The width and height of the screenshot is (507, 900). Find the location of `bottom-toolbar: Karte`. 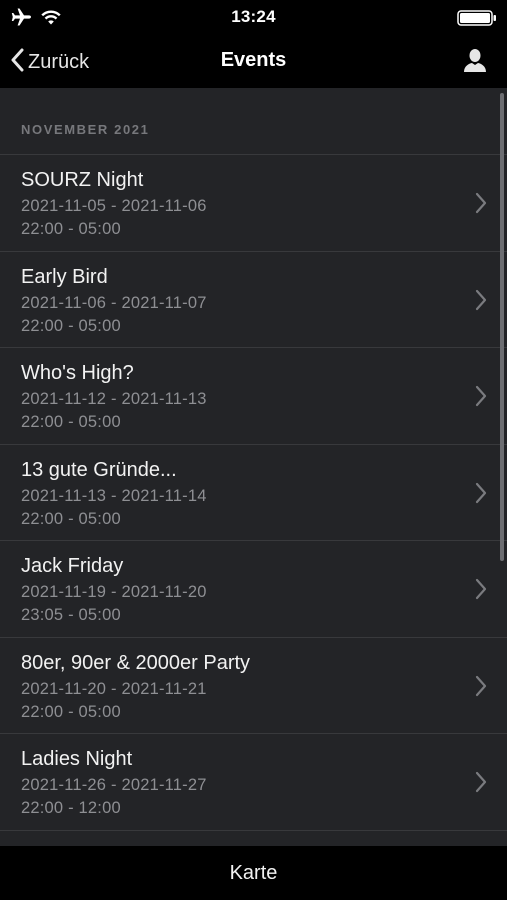

bottom-toolbar: Karte is located at coordinates (253, 873).